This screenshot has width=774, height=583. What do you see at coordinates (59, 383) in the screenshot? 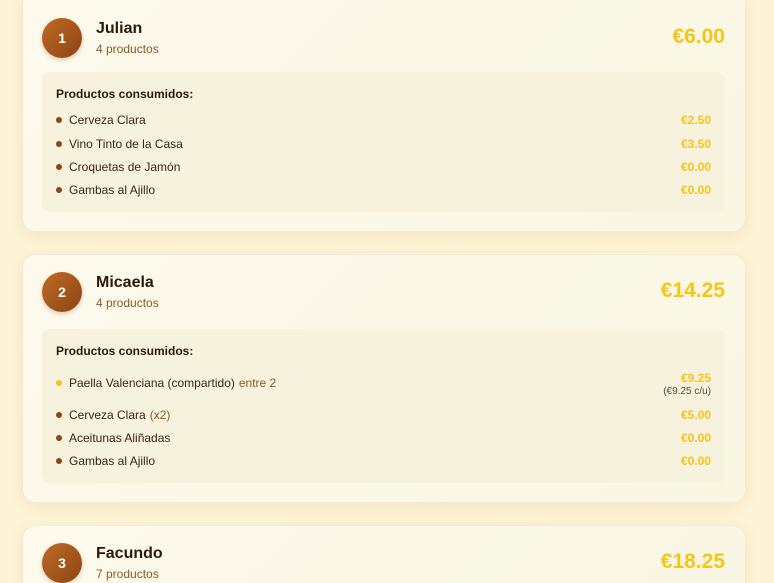
I see `shared-bullet-icon` at bounding box center [59, 383].